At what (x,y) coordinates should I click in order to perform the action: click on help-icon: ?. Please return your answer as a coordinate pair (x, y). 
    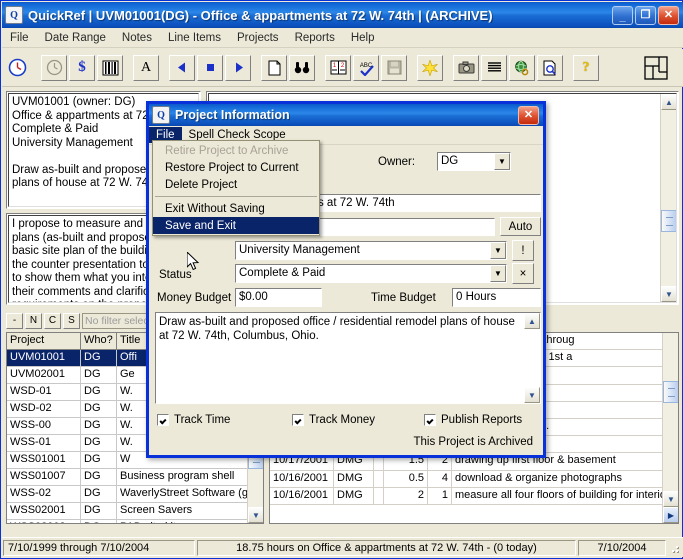
    Looking at the image, I should click on (586, 67).